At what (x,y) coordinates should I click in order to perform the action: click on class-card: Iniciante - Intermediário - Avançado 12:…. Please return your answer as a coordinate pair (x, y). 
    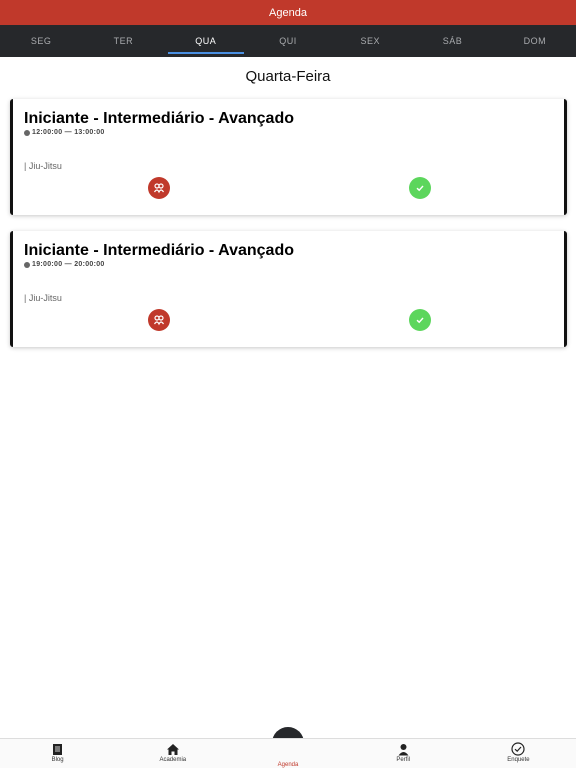
    Looking at the image, I should click on (288, 157).